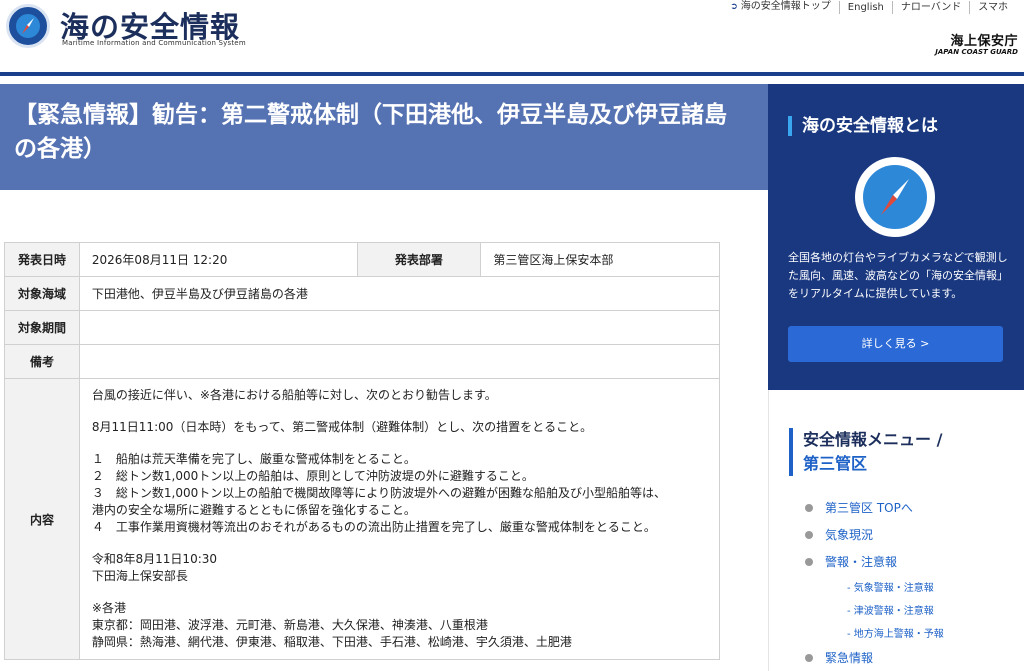  I want to click on ports-shizuoka: 静岡県：熱海港、網代港、伊東港、稲取港、下田港、手石港、松崎港、宇久須港、土肥港, so click(331, 642).